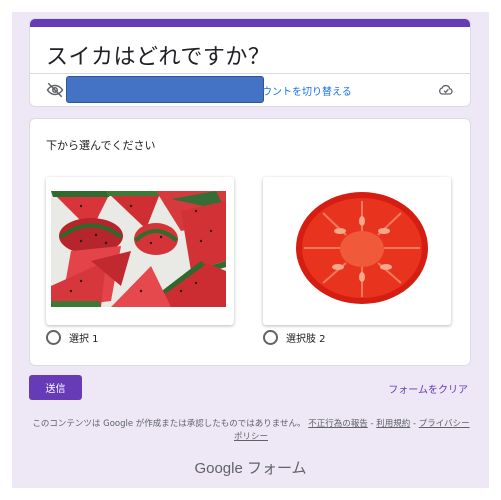  What do you see at coordinates (428, 388) in the screenshot?
I see `clear-form-link: フォームをクリア` at bounding box center [428, 388].